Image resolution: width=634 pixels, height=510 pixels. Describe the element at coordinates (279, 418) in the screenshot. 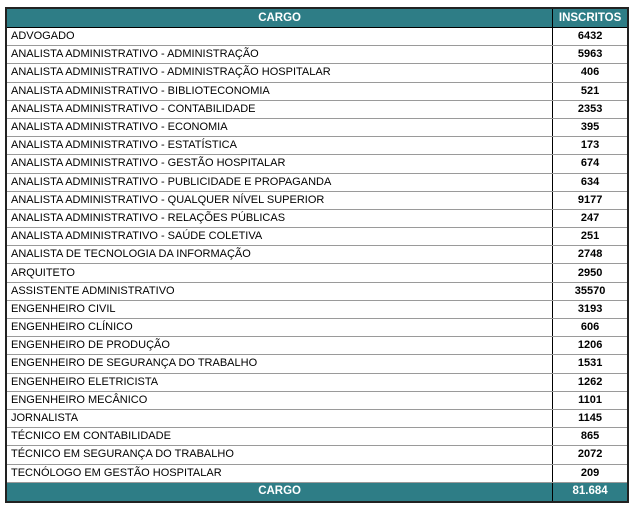

I see `cargo-cell: JORNALISTA` at that location.